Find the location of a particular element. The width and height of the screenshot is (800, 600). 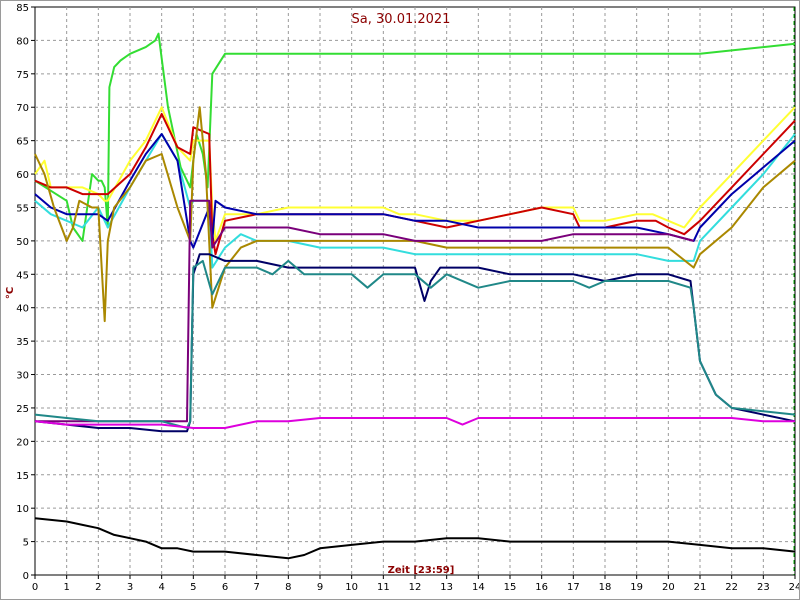

x-tick-label: 15 is located at coordinates (510, 587).